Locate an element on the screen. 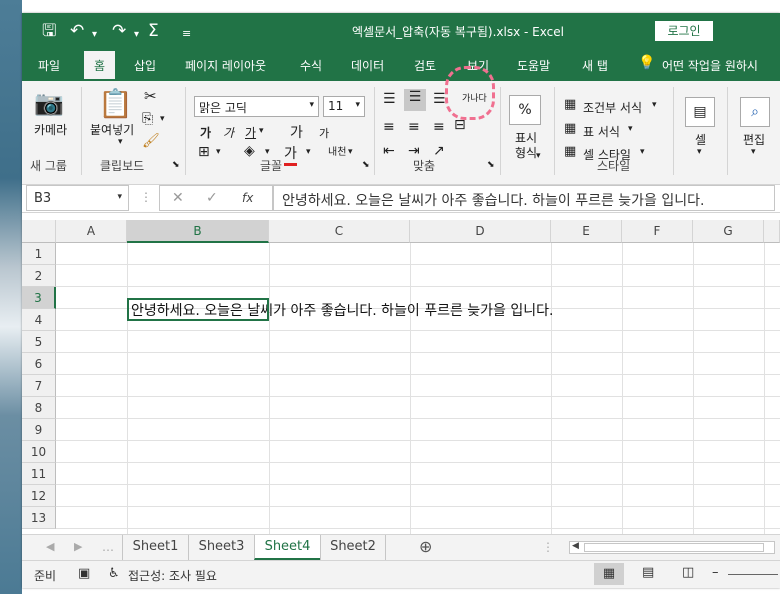  shrink-font-button: 가 is located at coordinates (324, 133).